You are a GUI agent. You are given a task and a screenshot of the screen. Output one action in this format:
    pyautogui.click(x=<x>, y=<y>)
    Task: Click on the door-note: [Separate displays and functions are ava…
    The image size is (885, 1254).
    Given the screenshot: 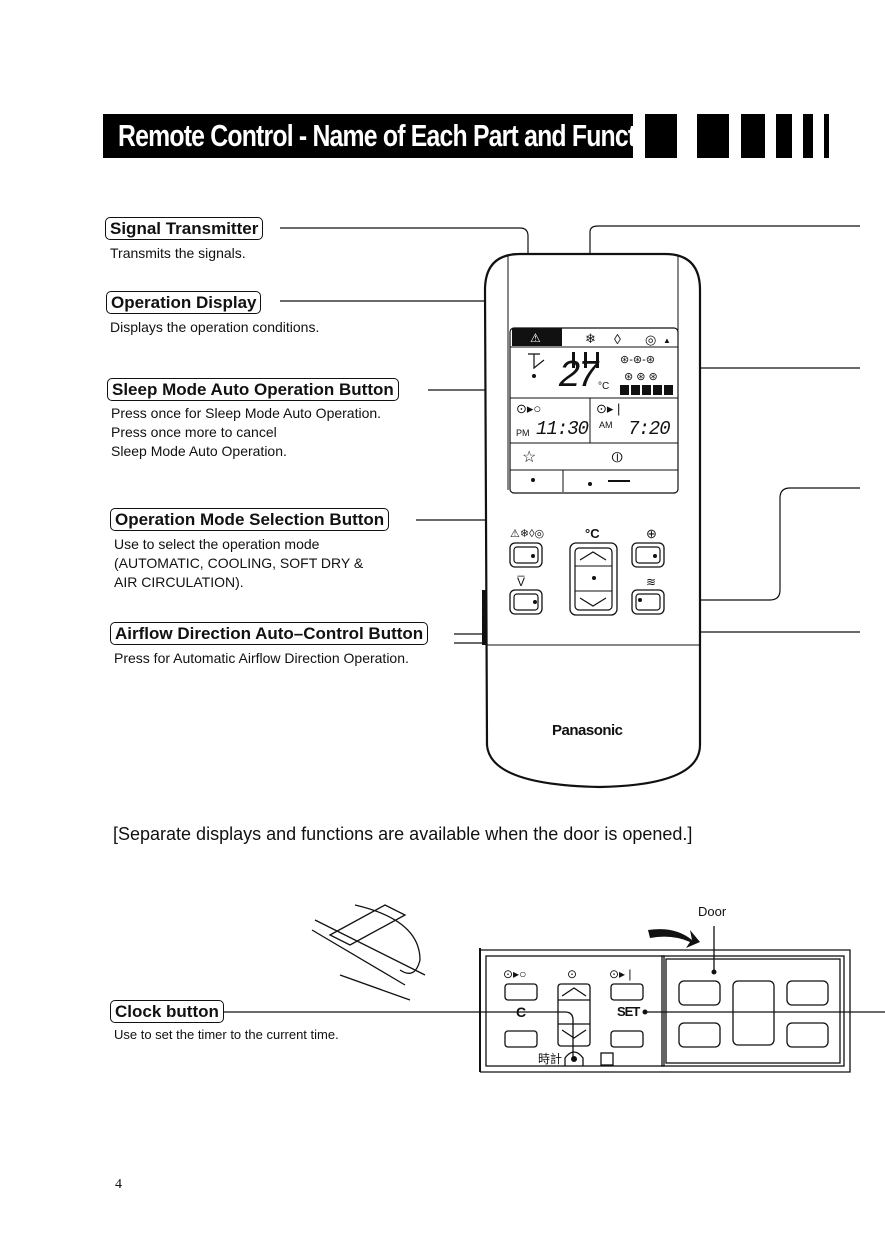 What is the action you would take?
    pyautogui.click(x=403, y=834)
    